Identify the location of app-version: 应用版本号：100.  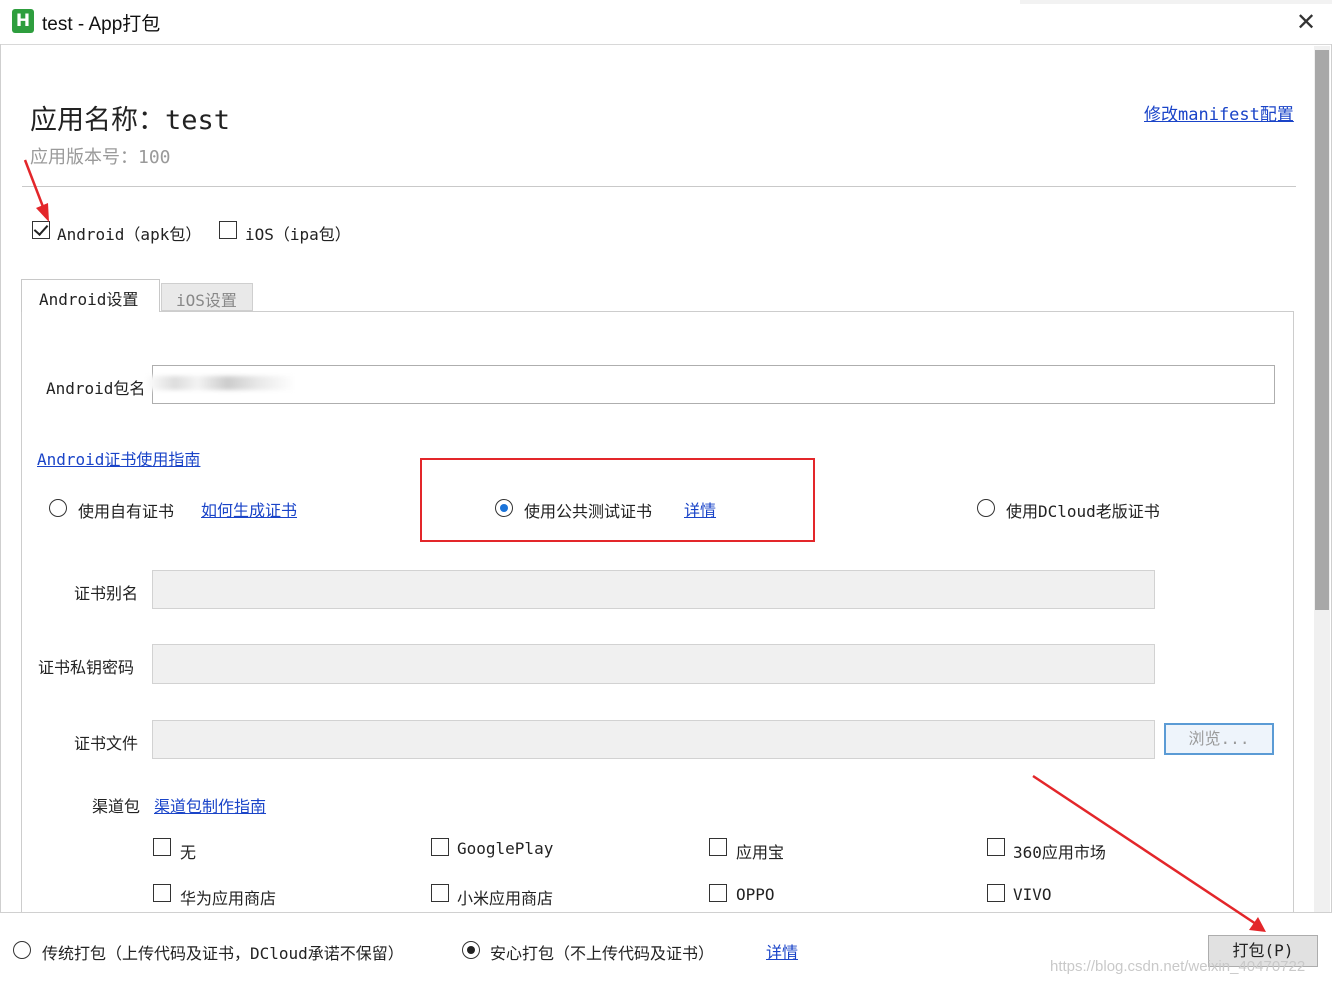
(100, 157).